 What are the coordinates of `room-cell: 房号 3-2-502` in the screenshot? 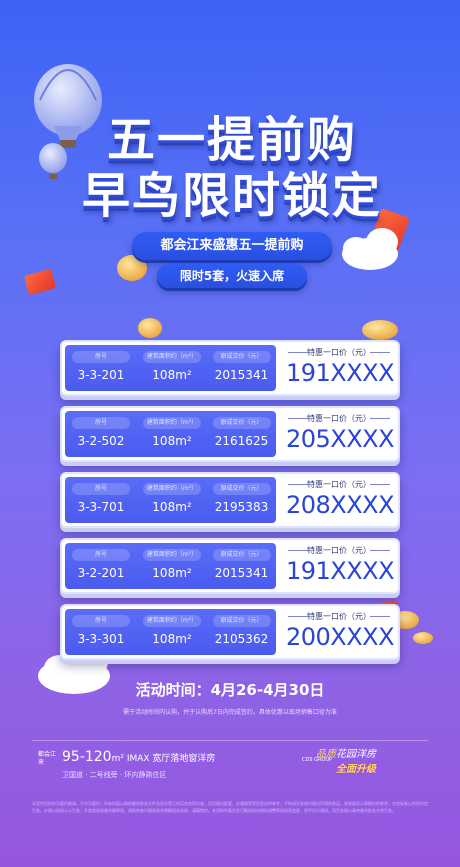 It's located at (101, 434).